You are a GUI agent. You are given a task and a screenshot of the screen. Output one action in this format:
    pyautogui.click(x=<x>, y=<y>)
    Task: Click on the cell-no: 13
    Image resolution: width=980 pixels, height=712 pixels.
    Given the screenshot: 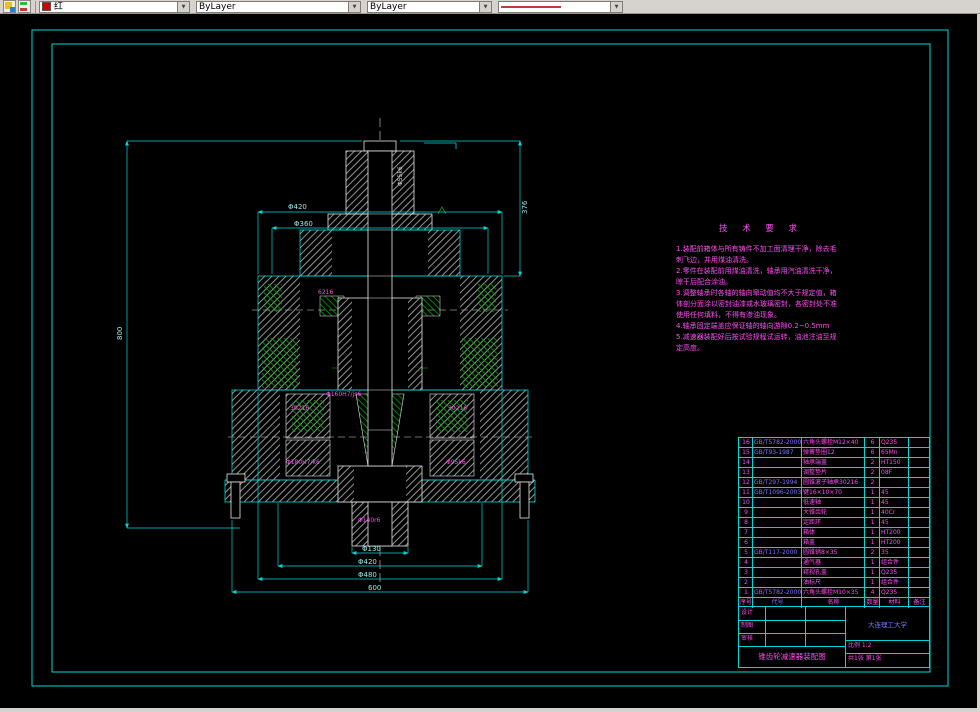 What is the action you would take?
    pyautogui.click(x=746, y=472)
    